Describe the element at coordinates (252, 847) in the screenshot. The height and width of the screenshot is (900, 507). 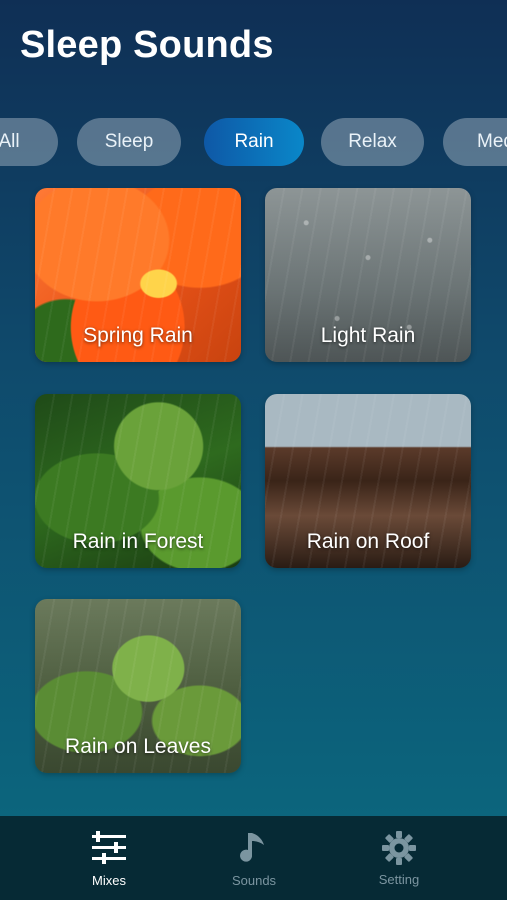
I see `music-note-icon` at that location.